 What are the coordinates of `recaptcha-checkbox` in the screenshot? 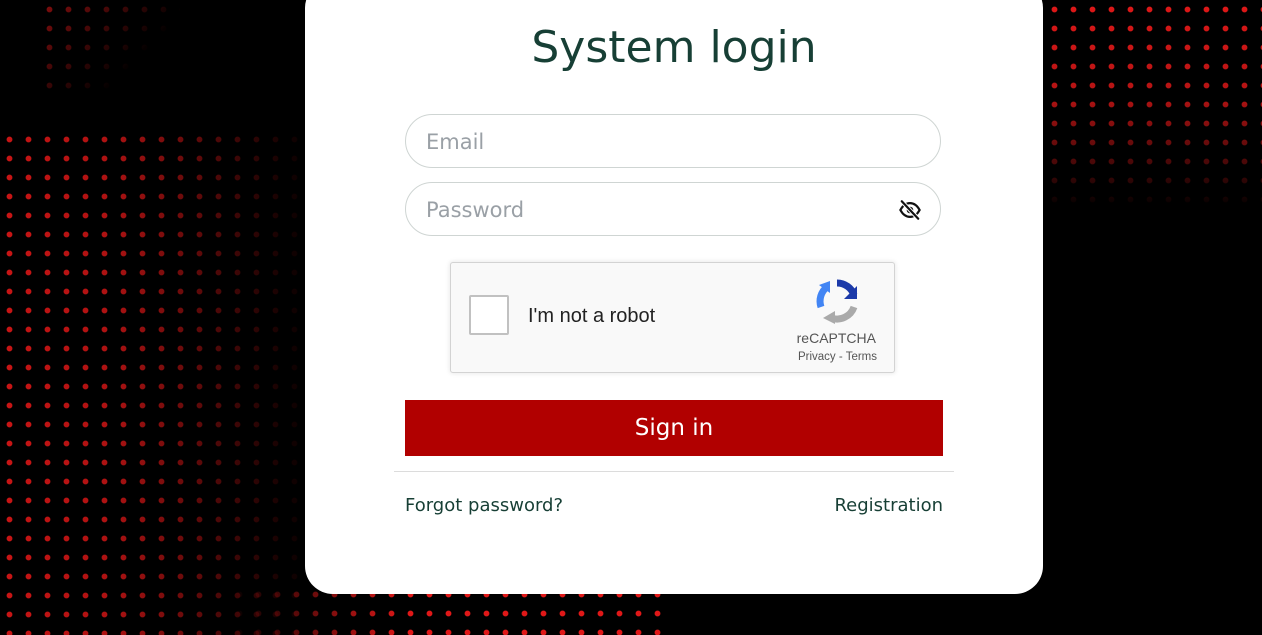 It's located at (489, 315).